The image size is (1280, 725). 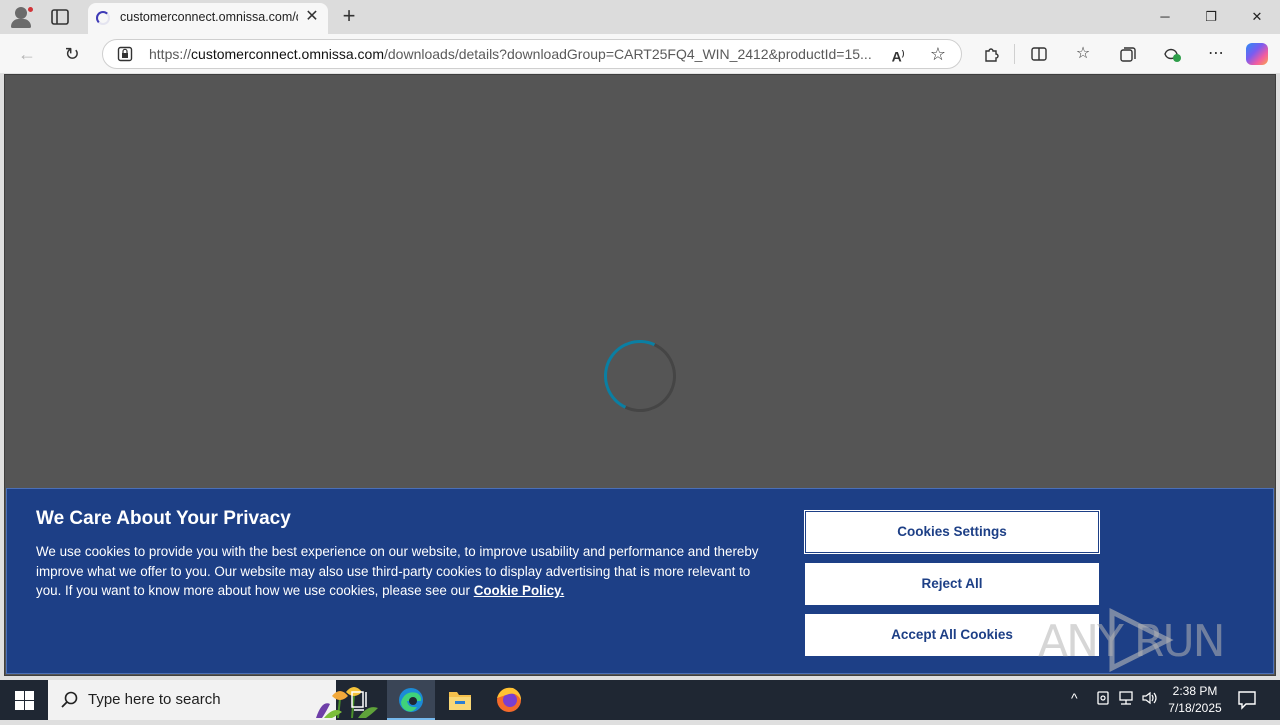 I want to click on tab-title: customerconnect.omnissa.com/dc, so click(x=209, y=17).